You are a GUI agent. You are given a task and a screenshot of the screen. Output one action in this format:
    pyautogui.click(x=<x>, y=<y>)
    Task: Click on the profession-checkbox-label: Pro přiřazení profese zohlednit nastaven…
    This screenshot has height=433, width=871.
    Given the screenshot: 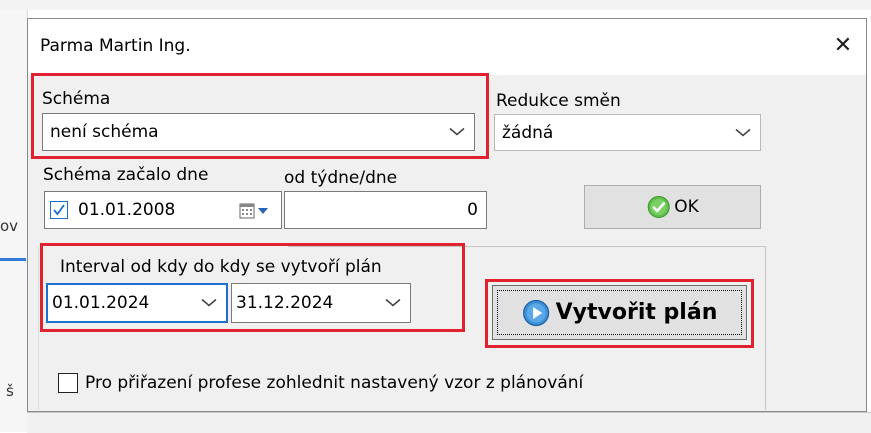 What is the action you would take?
    pyautogui.click(x=334, y=383)
    